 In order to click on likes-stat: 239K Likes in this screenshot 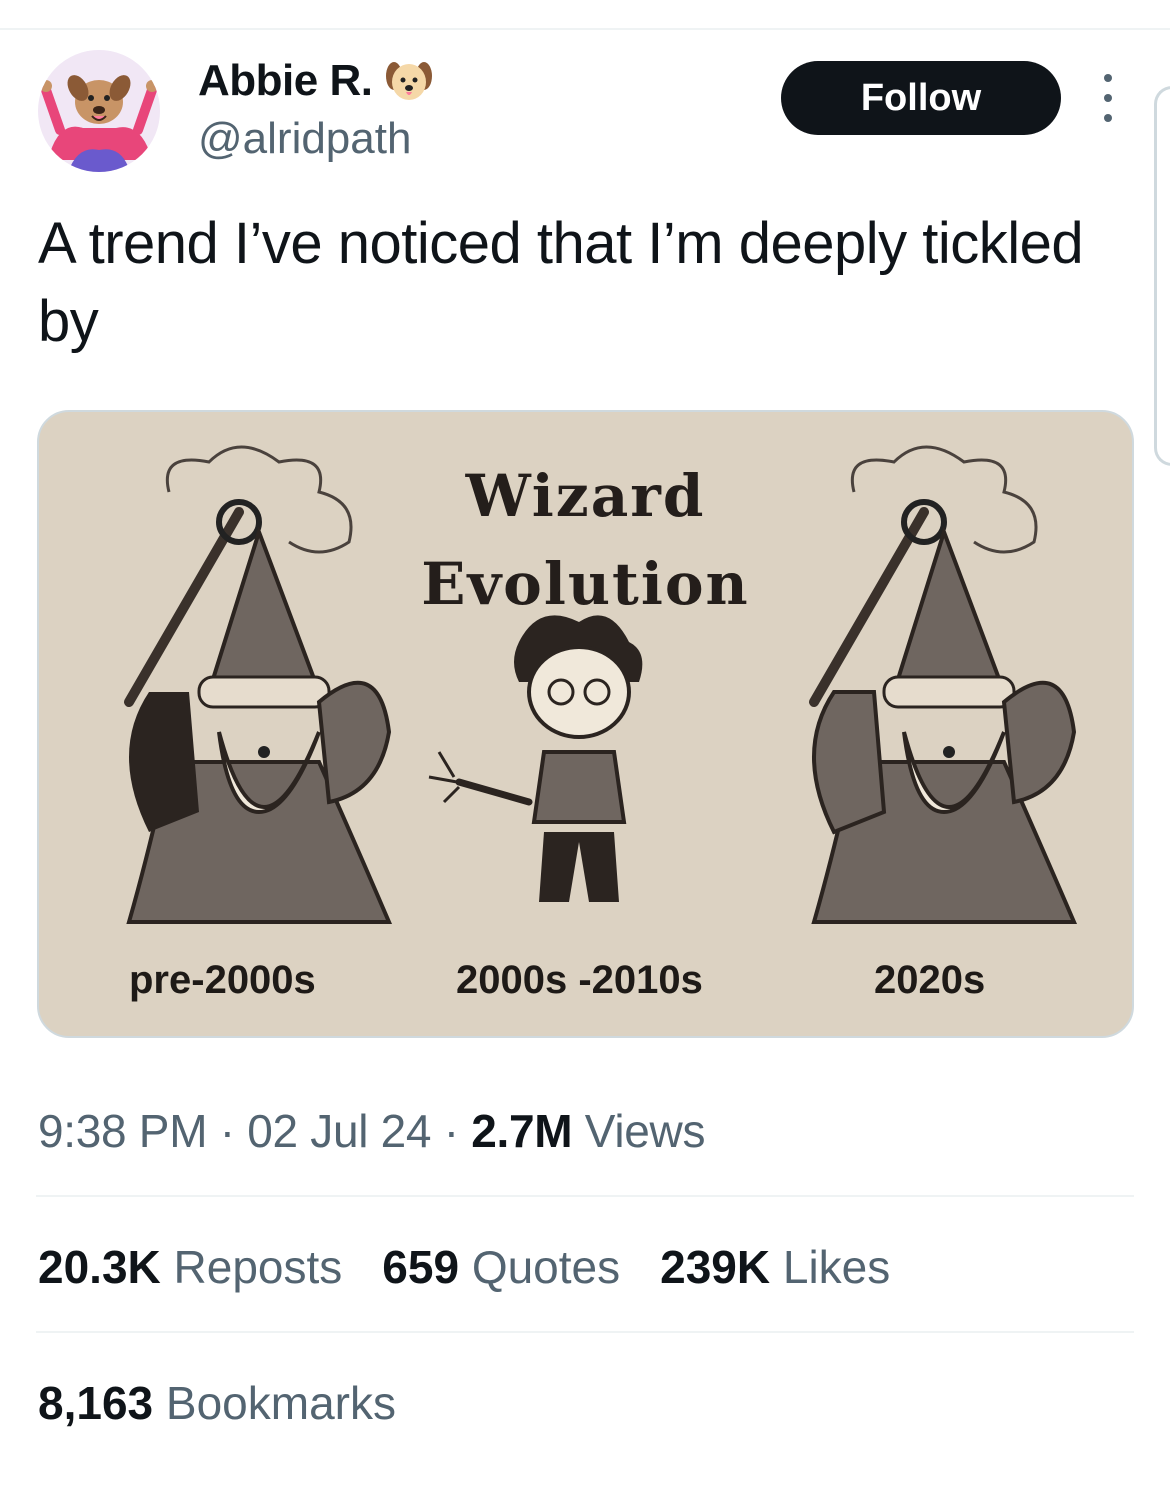, I will do `click(775, 1267)`.